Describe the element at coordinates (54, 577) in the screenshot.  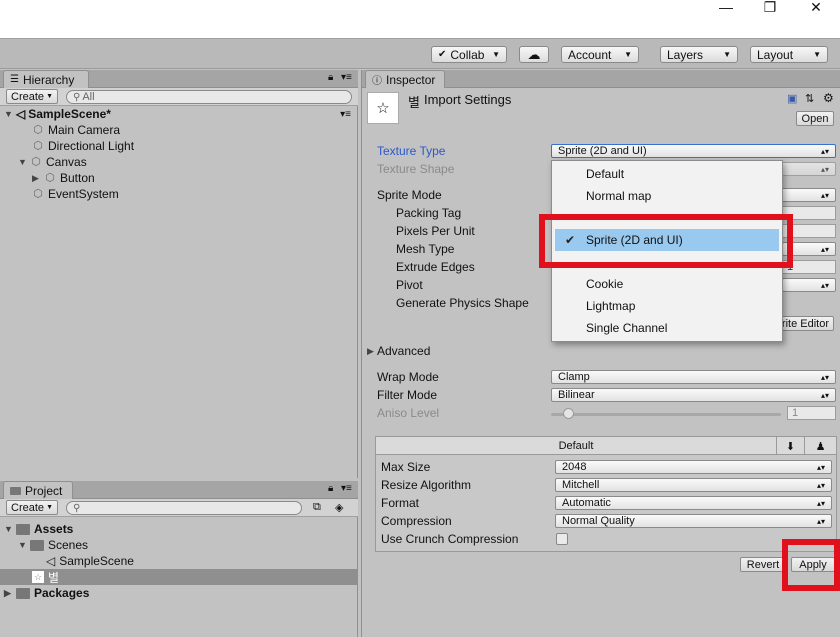
I see `list-item-label: 별` at that location.